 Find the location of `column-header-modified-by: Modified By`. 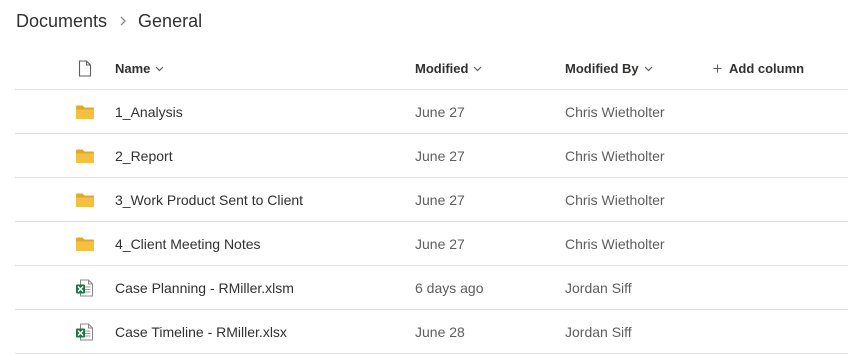

column-header-modified-by: Modified By is located at coordinates (609, 68).